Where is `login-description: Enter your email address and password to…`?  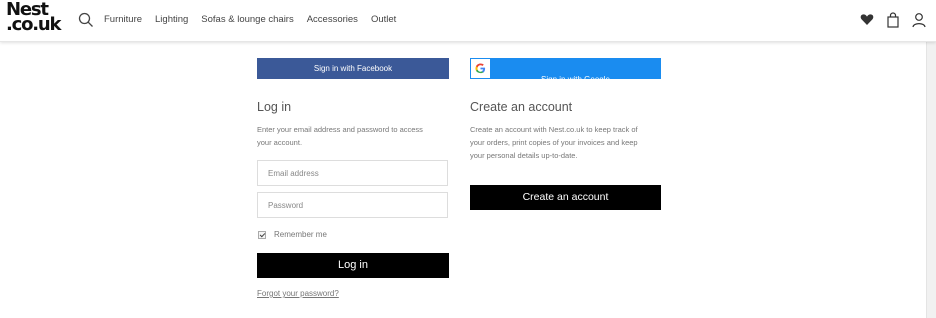 login-description: Enter your email address and password to… is located at coordinates (340, 136).